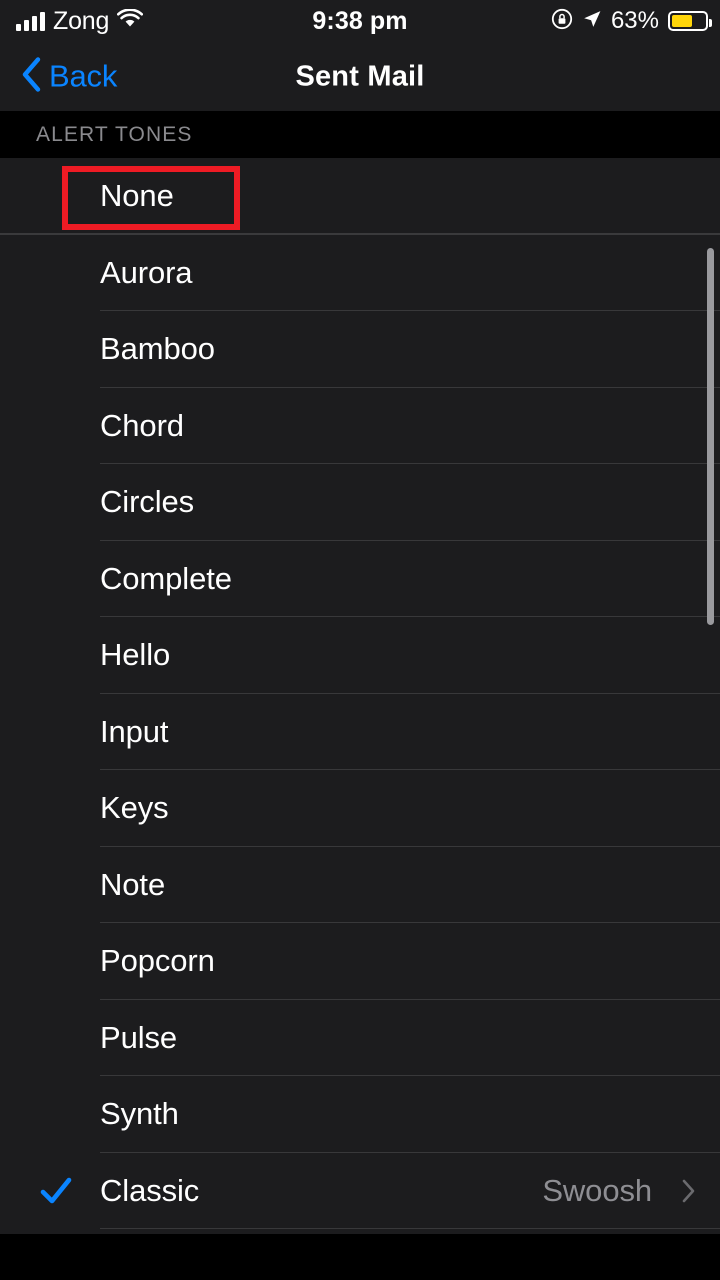 The height and width of the screenshot is (1280, 720). Describe the element at coordinates (150, 1190) in the screenshot. I see `list-item-label: Classic` at that location.